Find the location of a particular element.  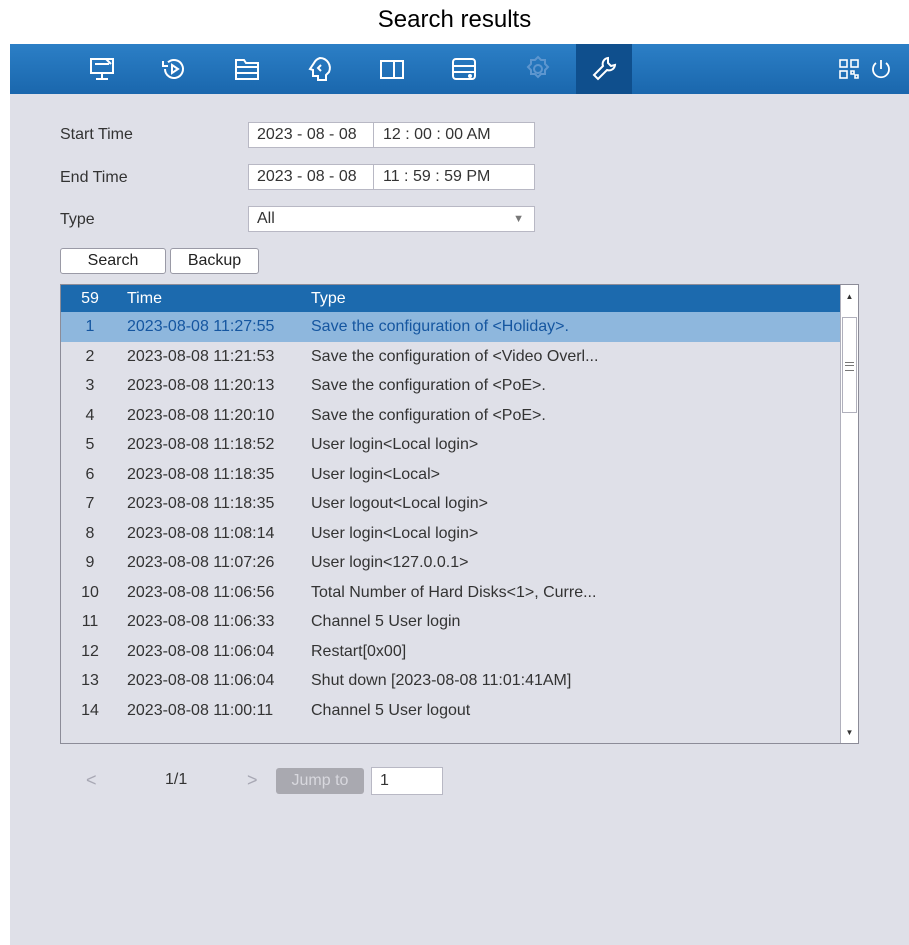

row-number: 9 is located at coordinates (90, 562).